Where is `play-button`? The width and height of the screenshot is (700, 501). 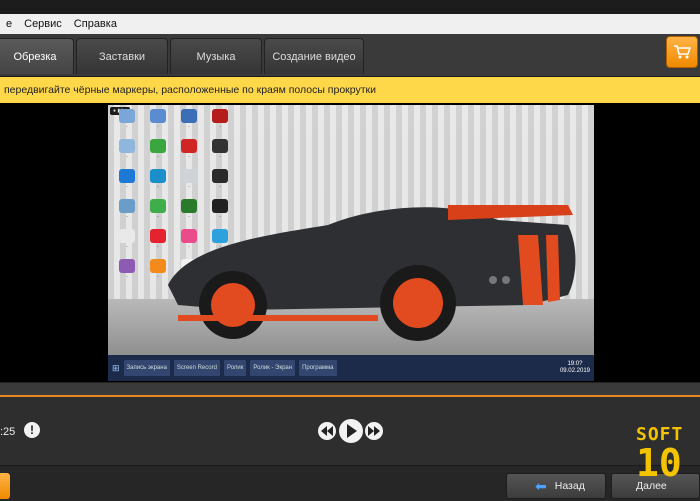 play-button is located at coordinates (351, 431).